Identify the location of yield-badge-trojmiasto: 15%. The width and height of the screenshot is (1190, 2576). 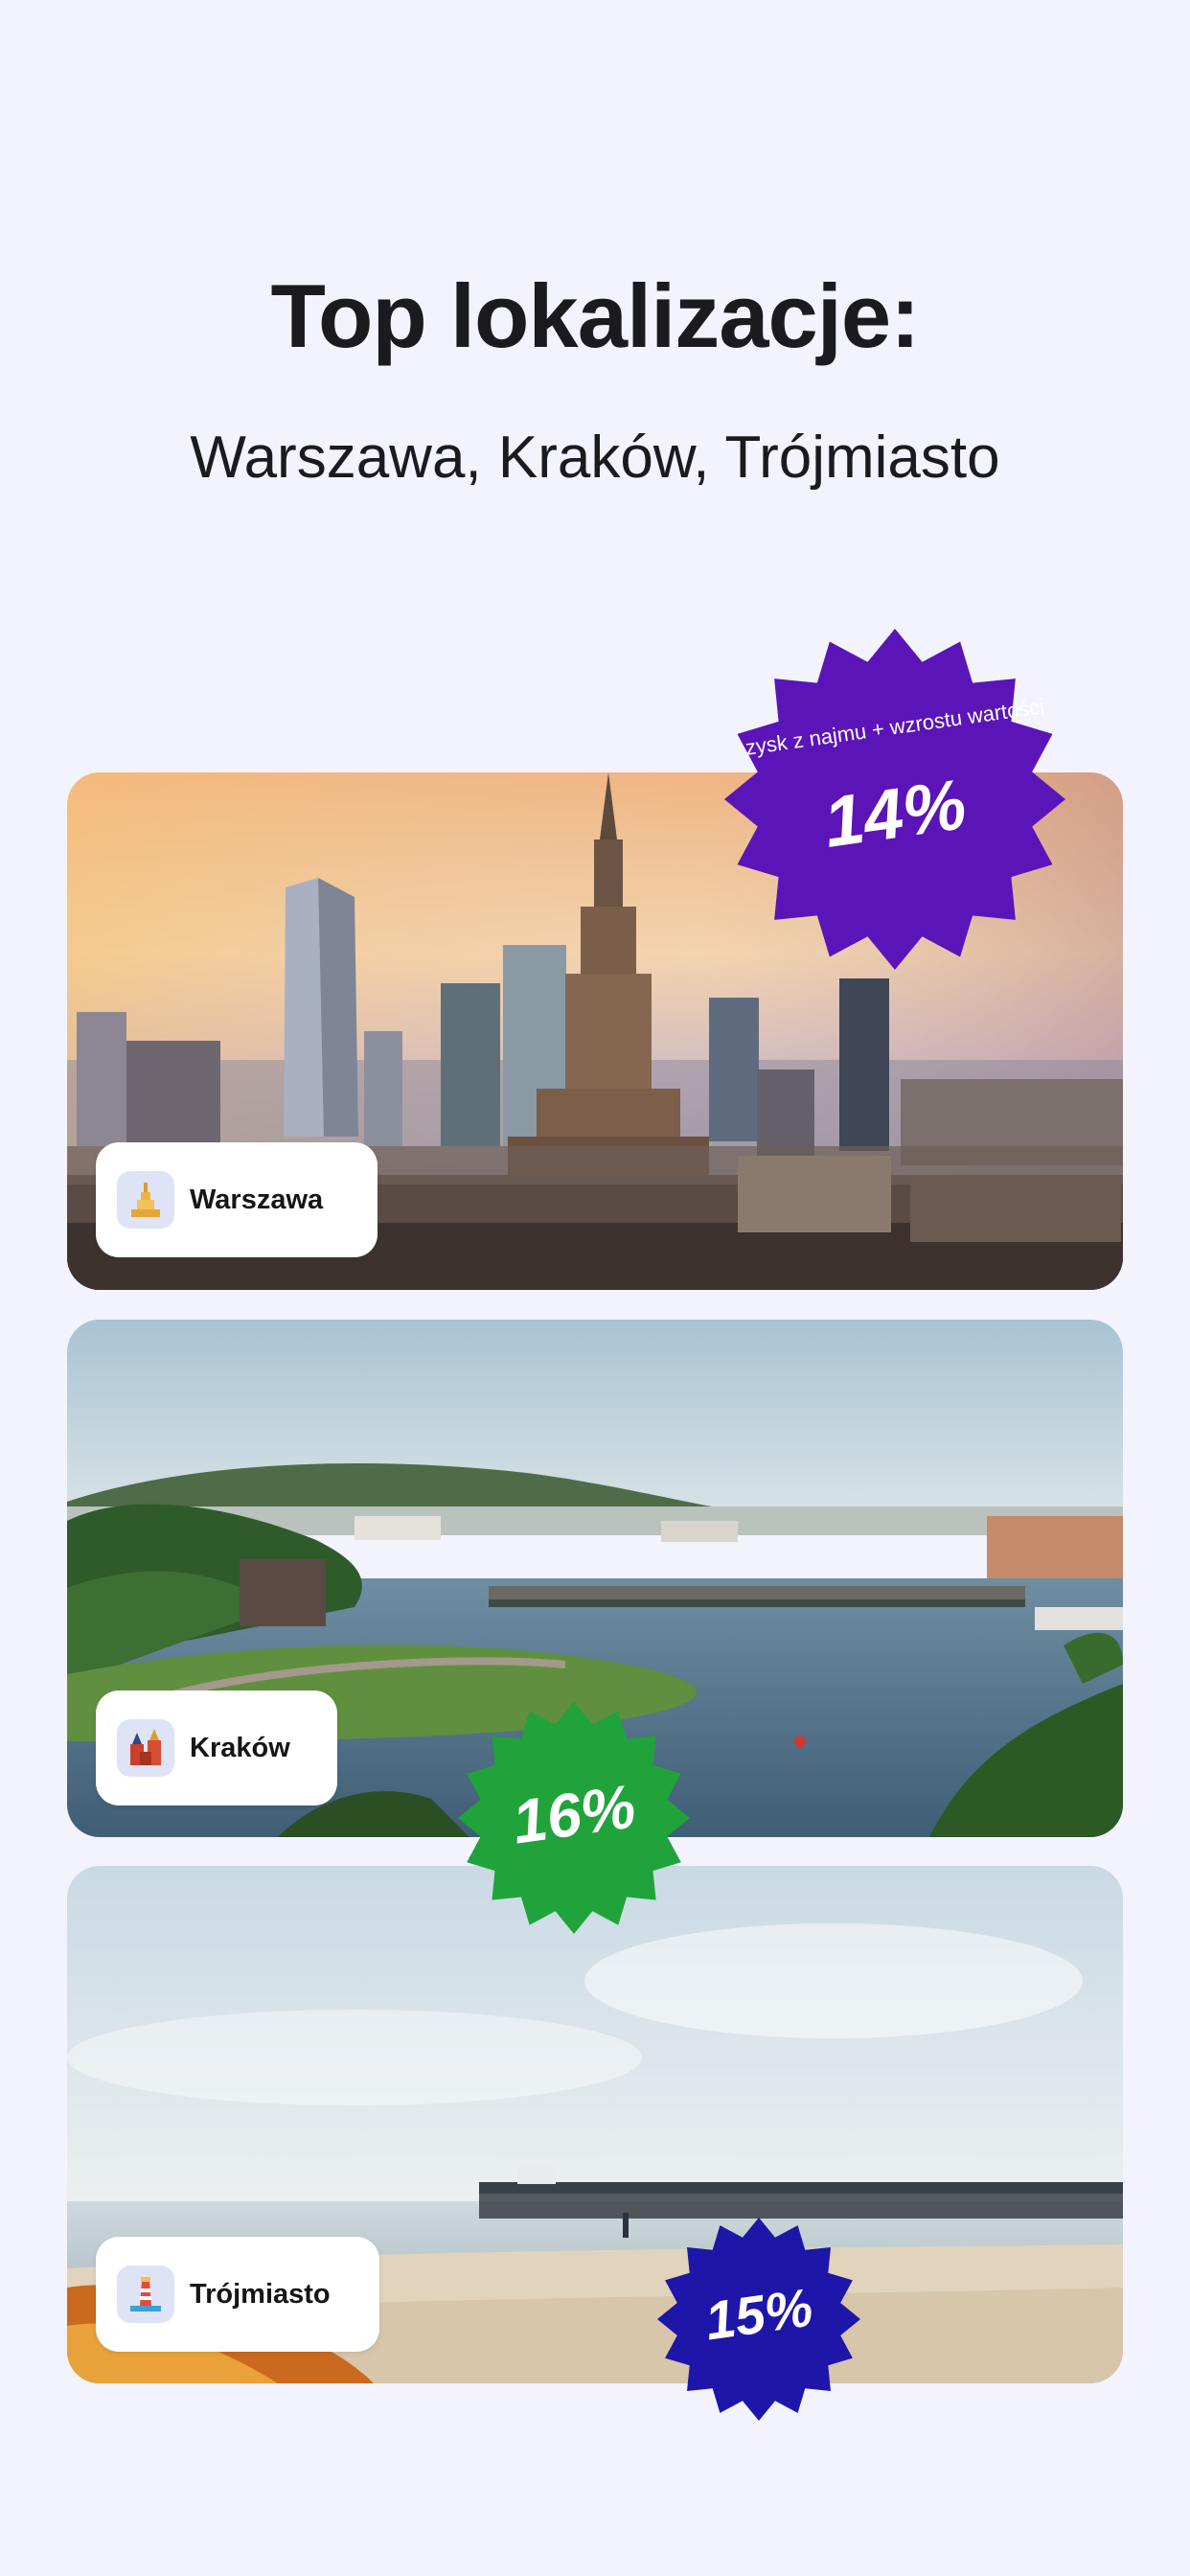
(759, 2319).